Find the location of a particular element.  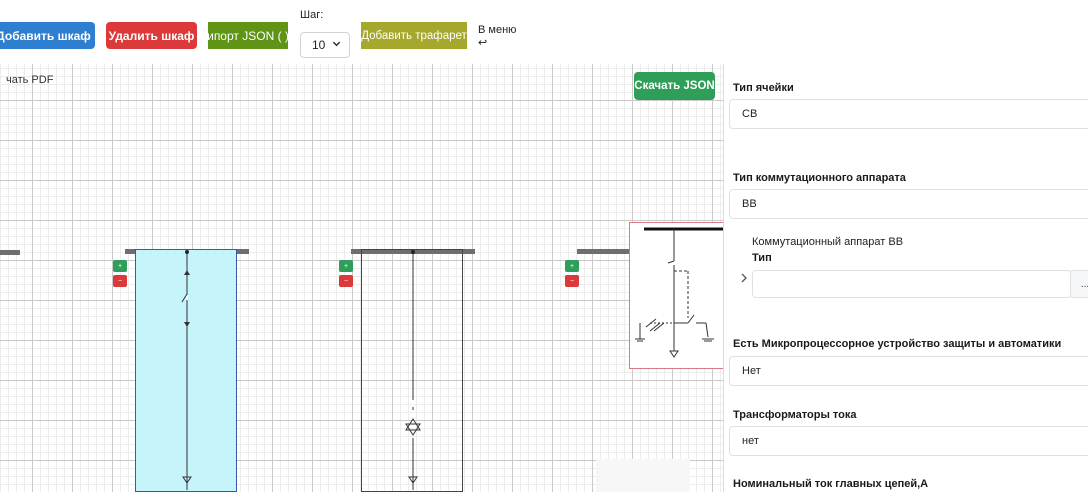

mpu-field: Нет is located at coordinates (908, 371).